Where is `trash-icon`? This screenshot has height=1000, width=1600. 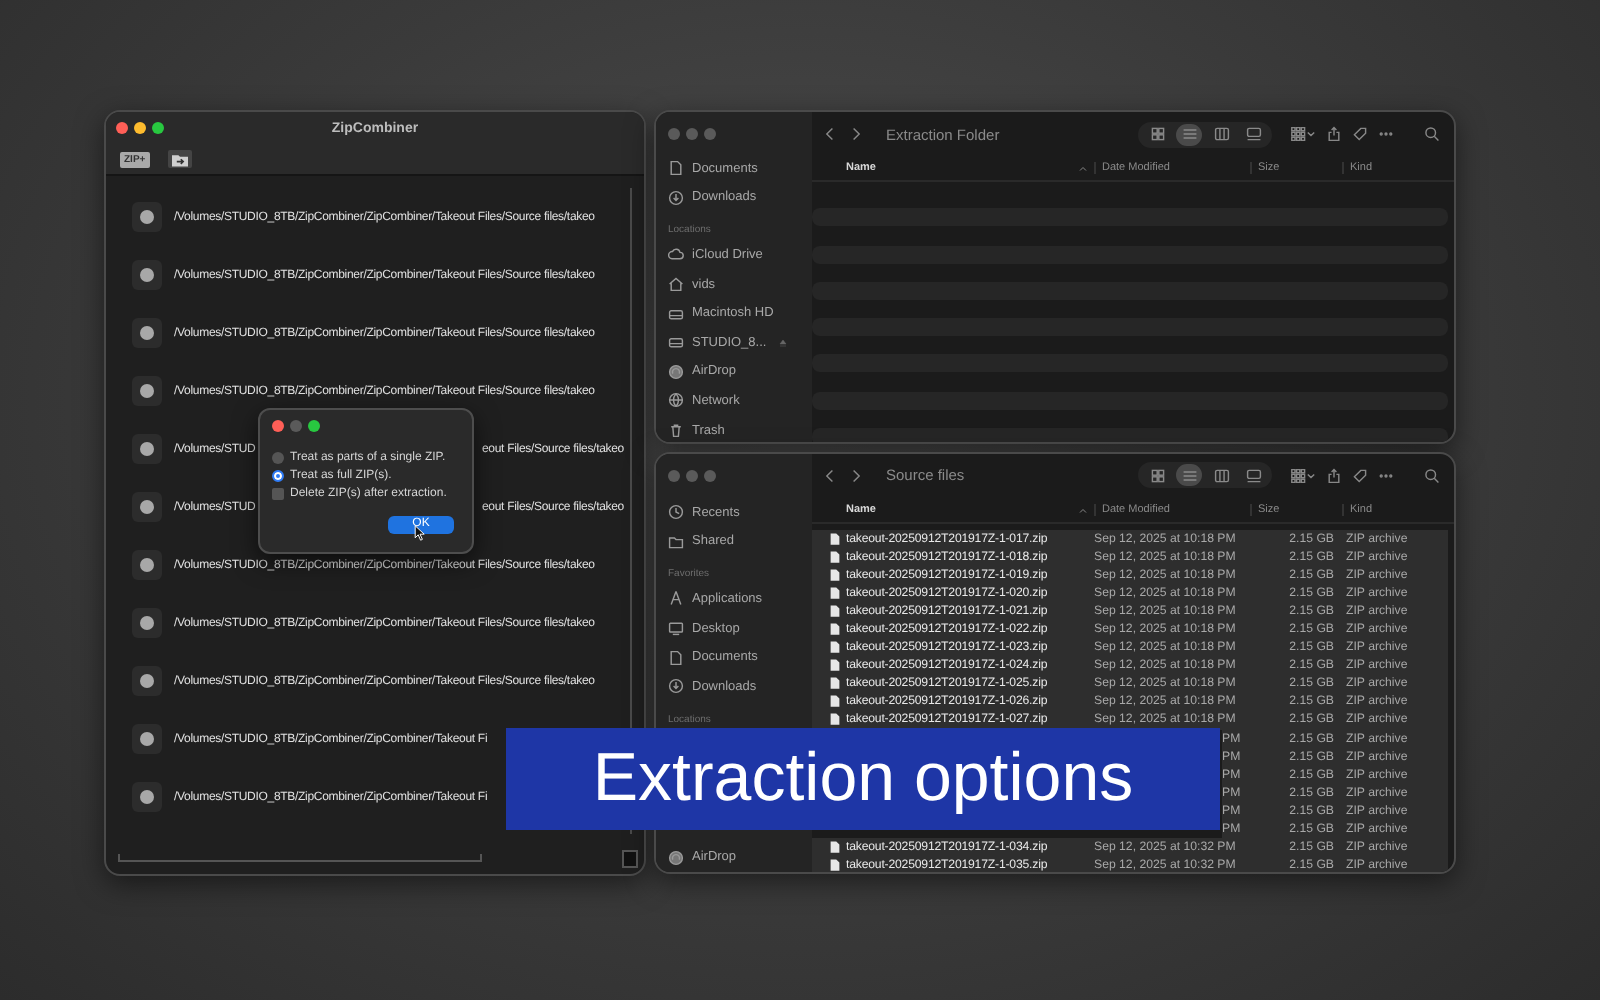
trash-icon is located at coordinates (676, 430).